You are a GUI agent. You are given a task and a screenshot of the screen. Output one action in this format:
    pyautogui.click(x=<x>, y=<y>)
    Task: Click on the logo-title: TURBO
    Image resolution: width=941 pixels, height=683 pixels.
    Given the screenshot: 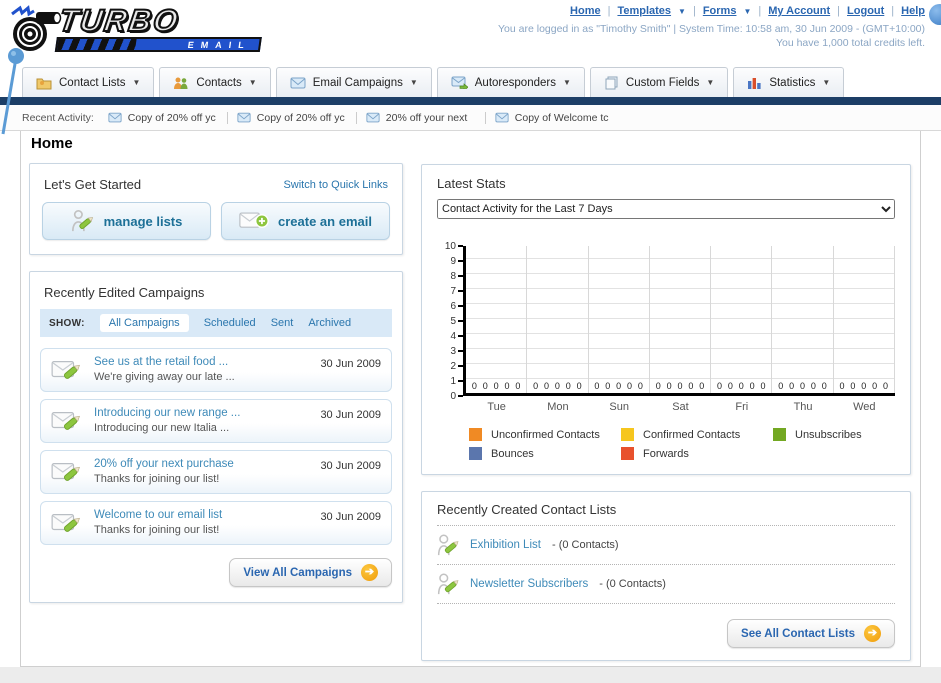 What is the action you would take?
    pyautogui.click(x=119, y=20)
    